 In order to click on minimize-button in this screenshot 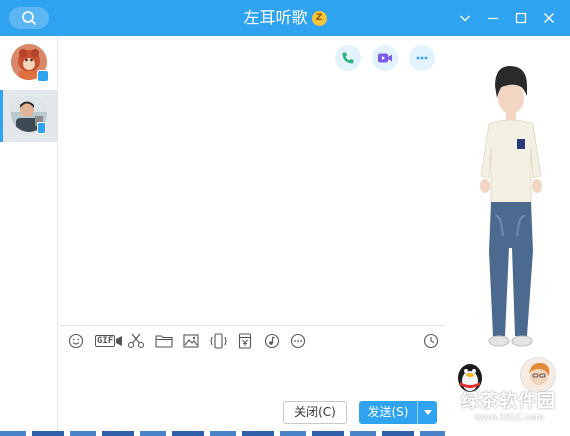, I will do `click(493, 18)`.